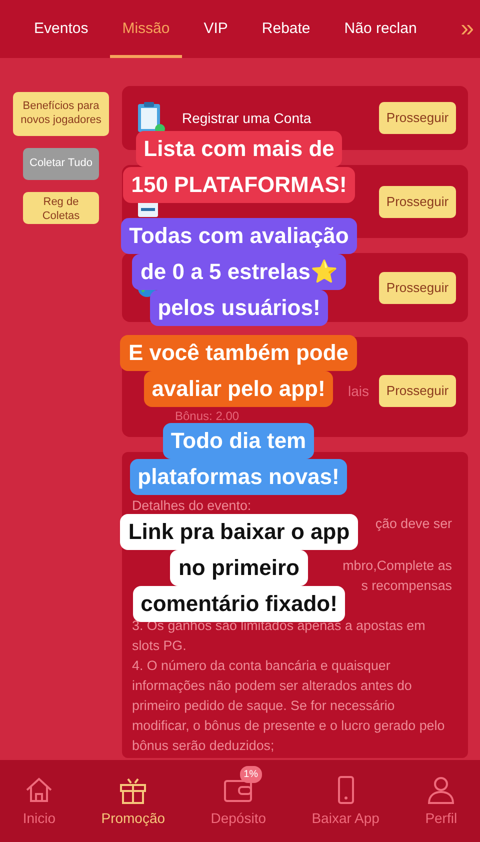 Image resolution: width=480 pixels, height=842 pixels. What do you see at coordinates (61, 114) in the screenshot?
I see `side-button: Benefícios para novos jogadores` at bounding box center [61, 114].